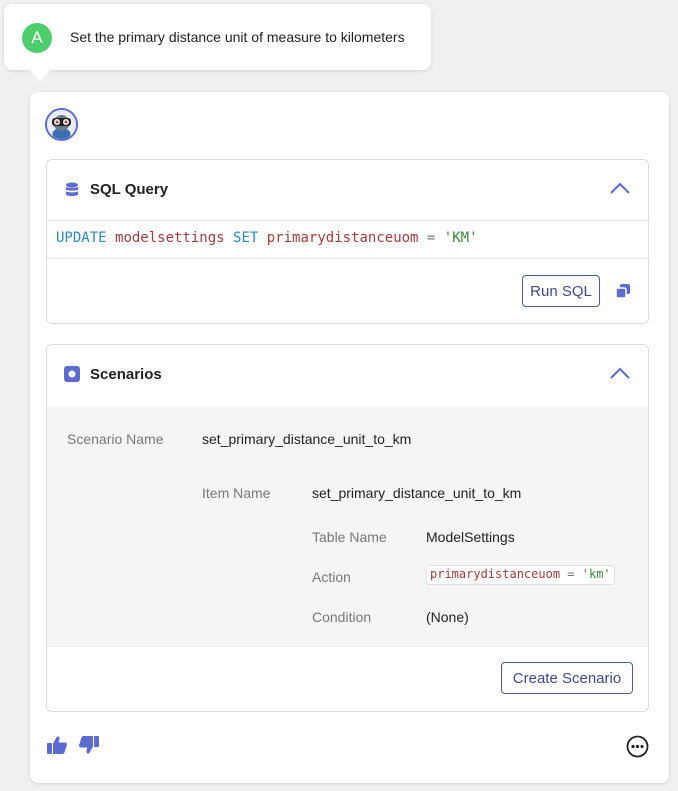 Image resolution: width=678 pixels, height=791 pixels. Describe the element at coordinates (347, 189) in the screenshot. I see `sql-query-header: SQL Query` at that location.